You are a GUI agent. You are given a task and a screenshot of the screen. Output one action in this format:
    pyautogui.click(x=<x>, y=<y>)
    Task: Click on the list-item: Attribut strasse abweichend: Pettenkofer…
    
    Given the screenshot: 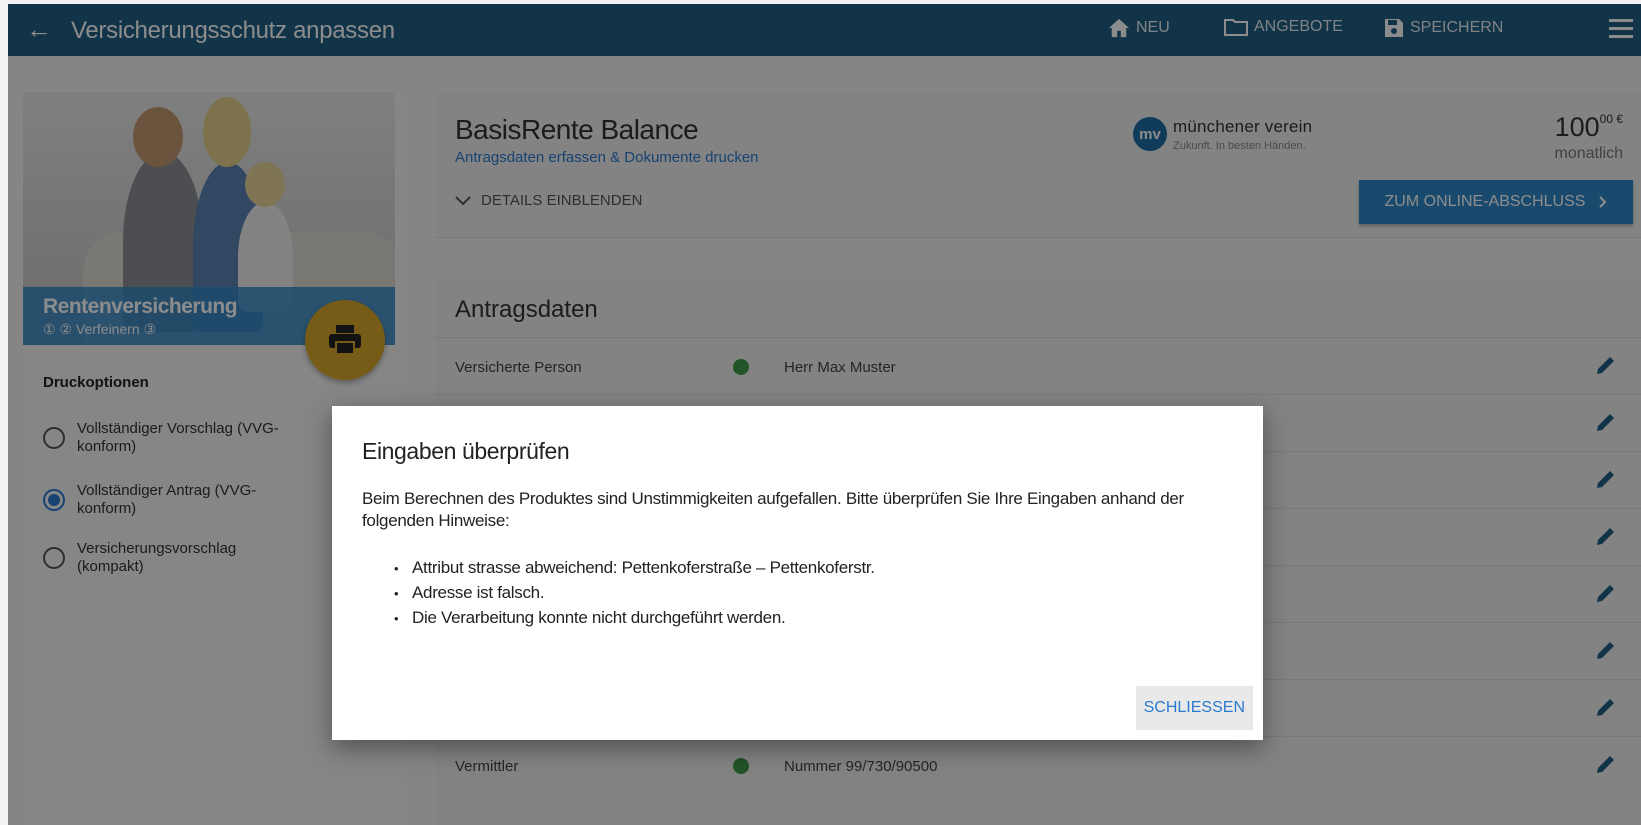 What is the action you would take?
    pyautogui.click(x=634, y=568)
    